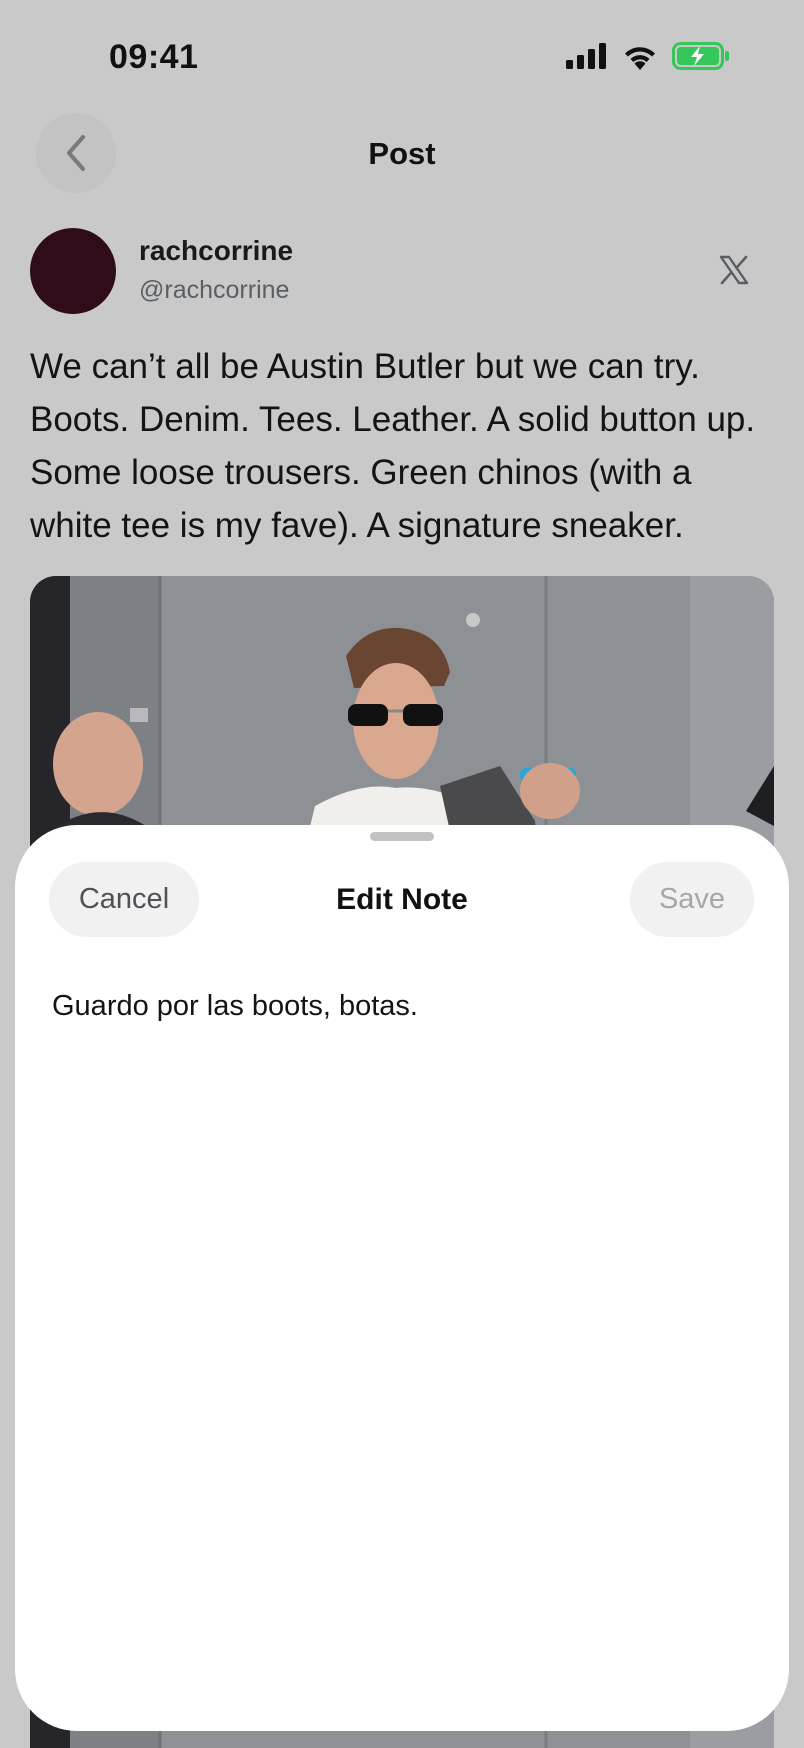 The height and width of the screenshot is (1748, 804). I want to click on avatar, so click(73, 271).